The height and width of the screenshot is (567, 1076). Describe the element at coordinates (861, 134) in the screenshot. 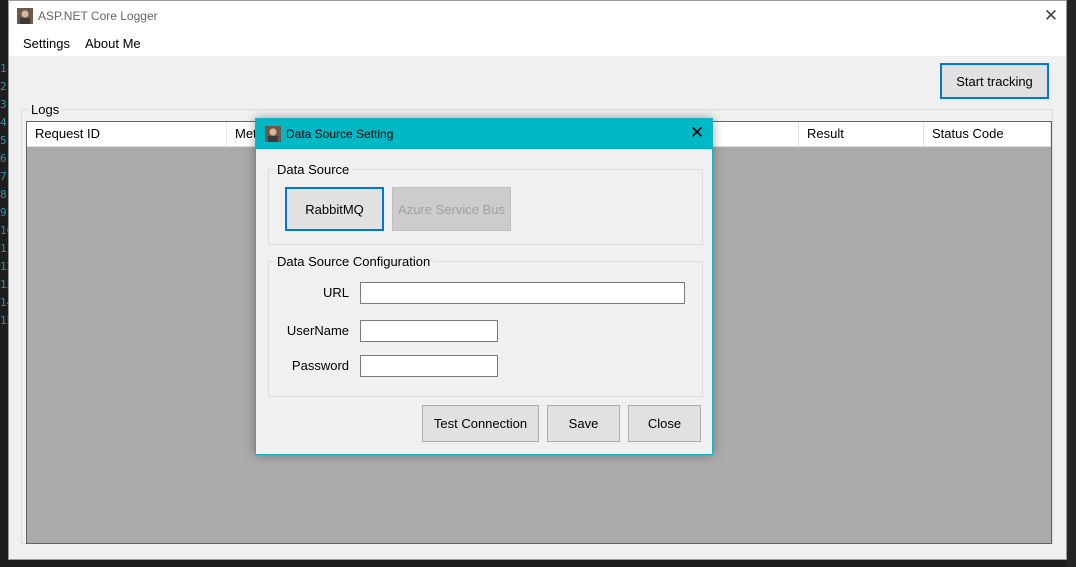

I see `column-result: Result` at that location.